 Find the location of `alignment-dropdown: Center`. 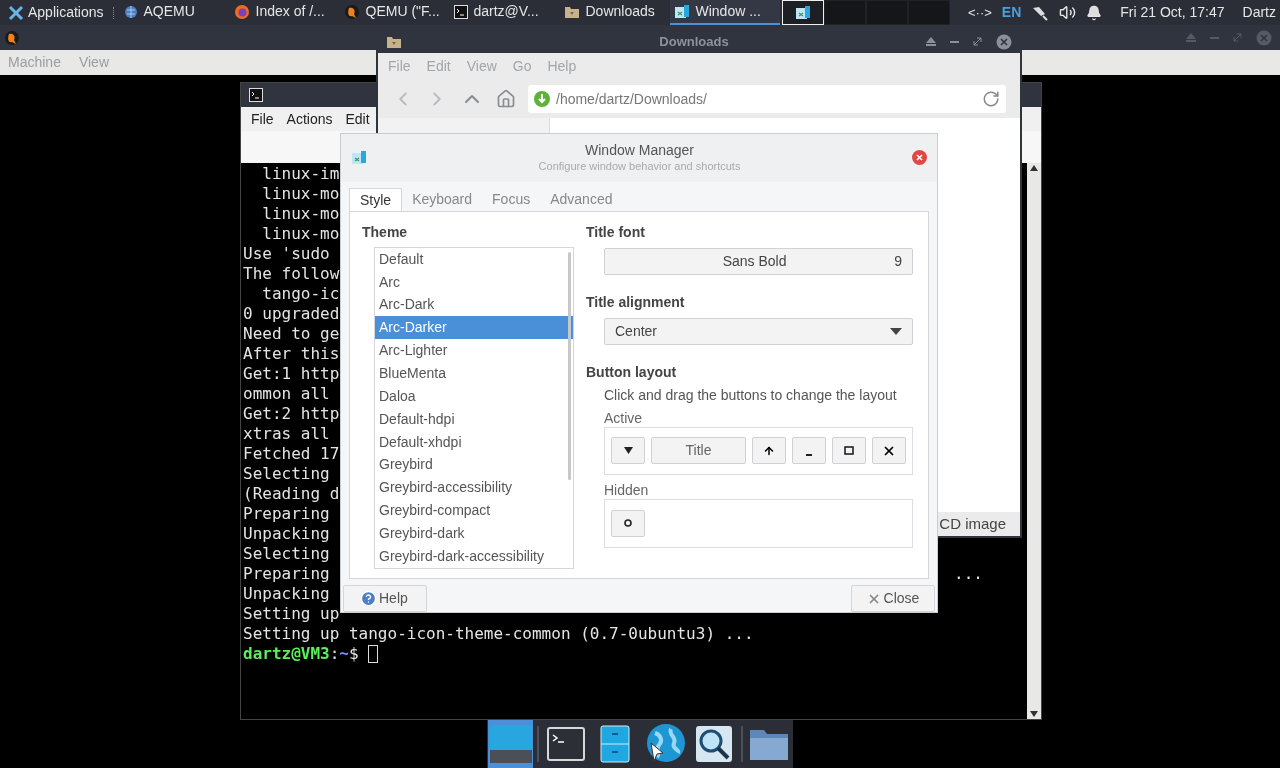

alignment-dropdown: Center is located at coordinates (758, 331).